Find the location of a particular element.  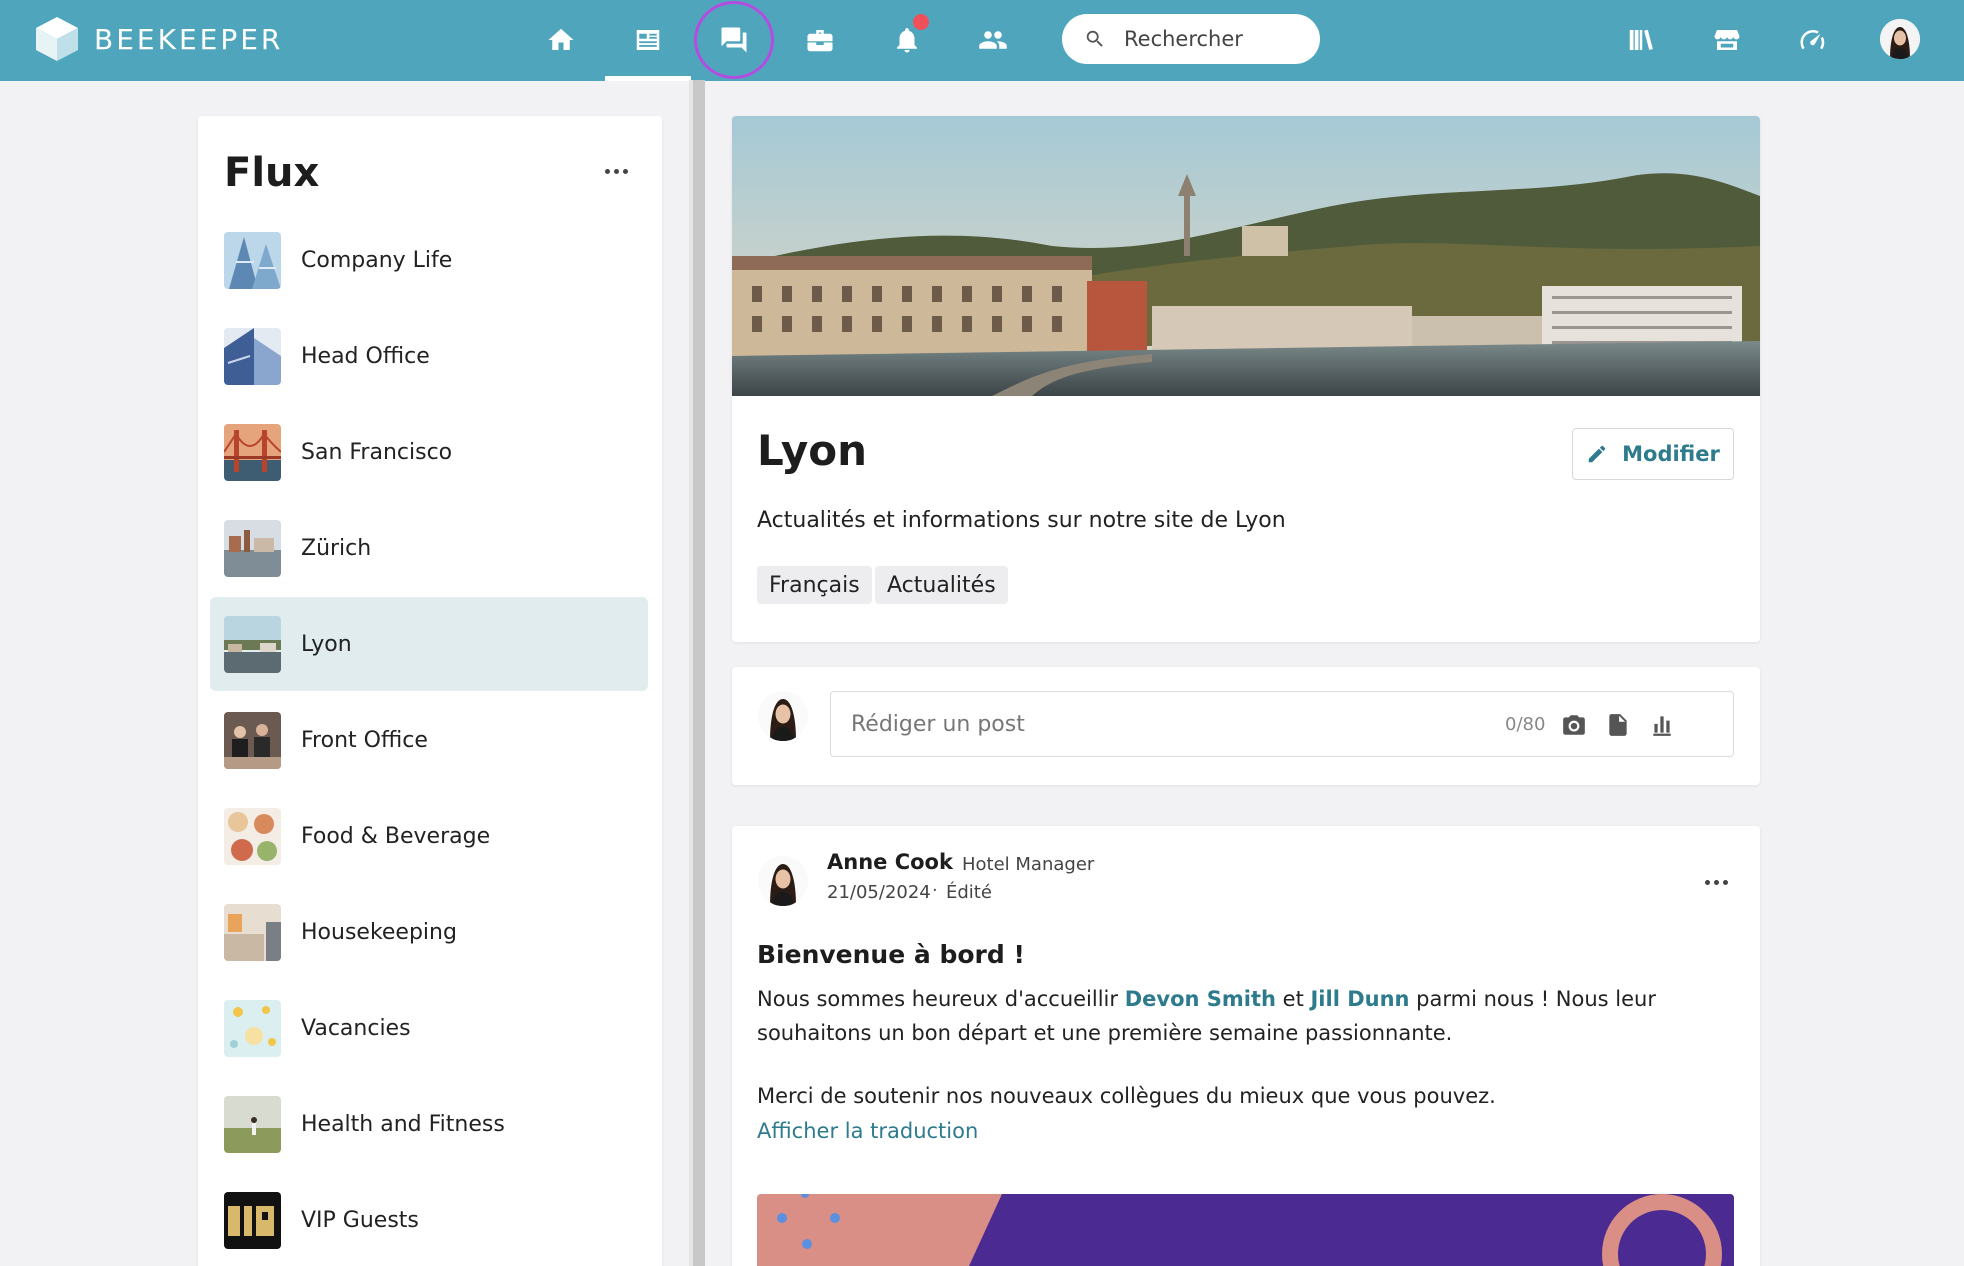

edit-button-label: Modifier is located at coordinates (1671, 454).